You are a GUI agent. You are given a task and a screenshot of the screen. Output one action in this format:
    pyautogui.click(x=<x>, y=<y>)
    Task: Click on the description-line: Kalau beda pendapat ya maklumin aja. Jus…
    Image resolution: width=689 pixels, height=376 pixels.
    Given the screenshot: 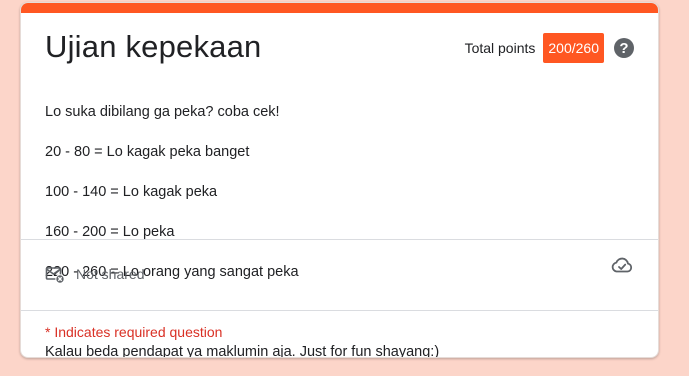 What is the action you would take?
    pyautogui.click(x=242, y=351)
    